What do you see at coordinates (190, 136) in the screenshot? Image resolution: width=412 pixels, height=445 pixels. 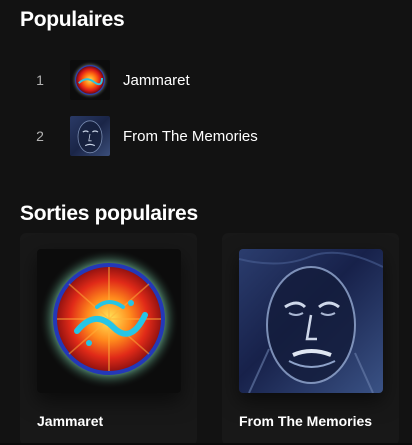 I see `track-title: From The Memories` at bounding box center [190, 136].